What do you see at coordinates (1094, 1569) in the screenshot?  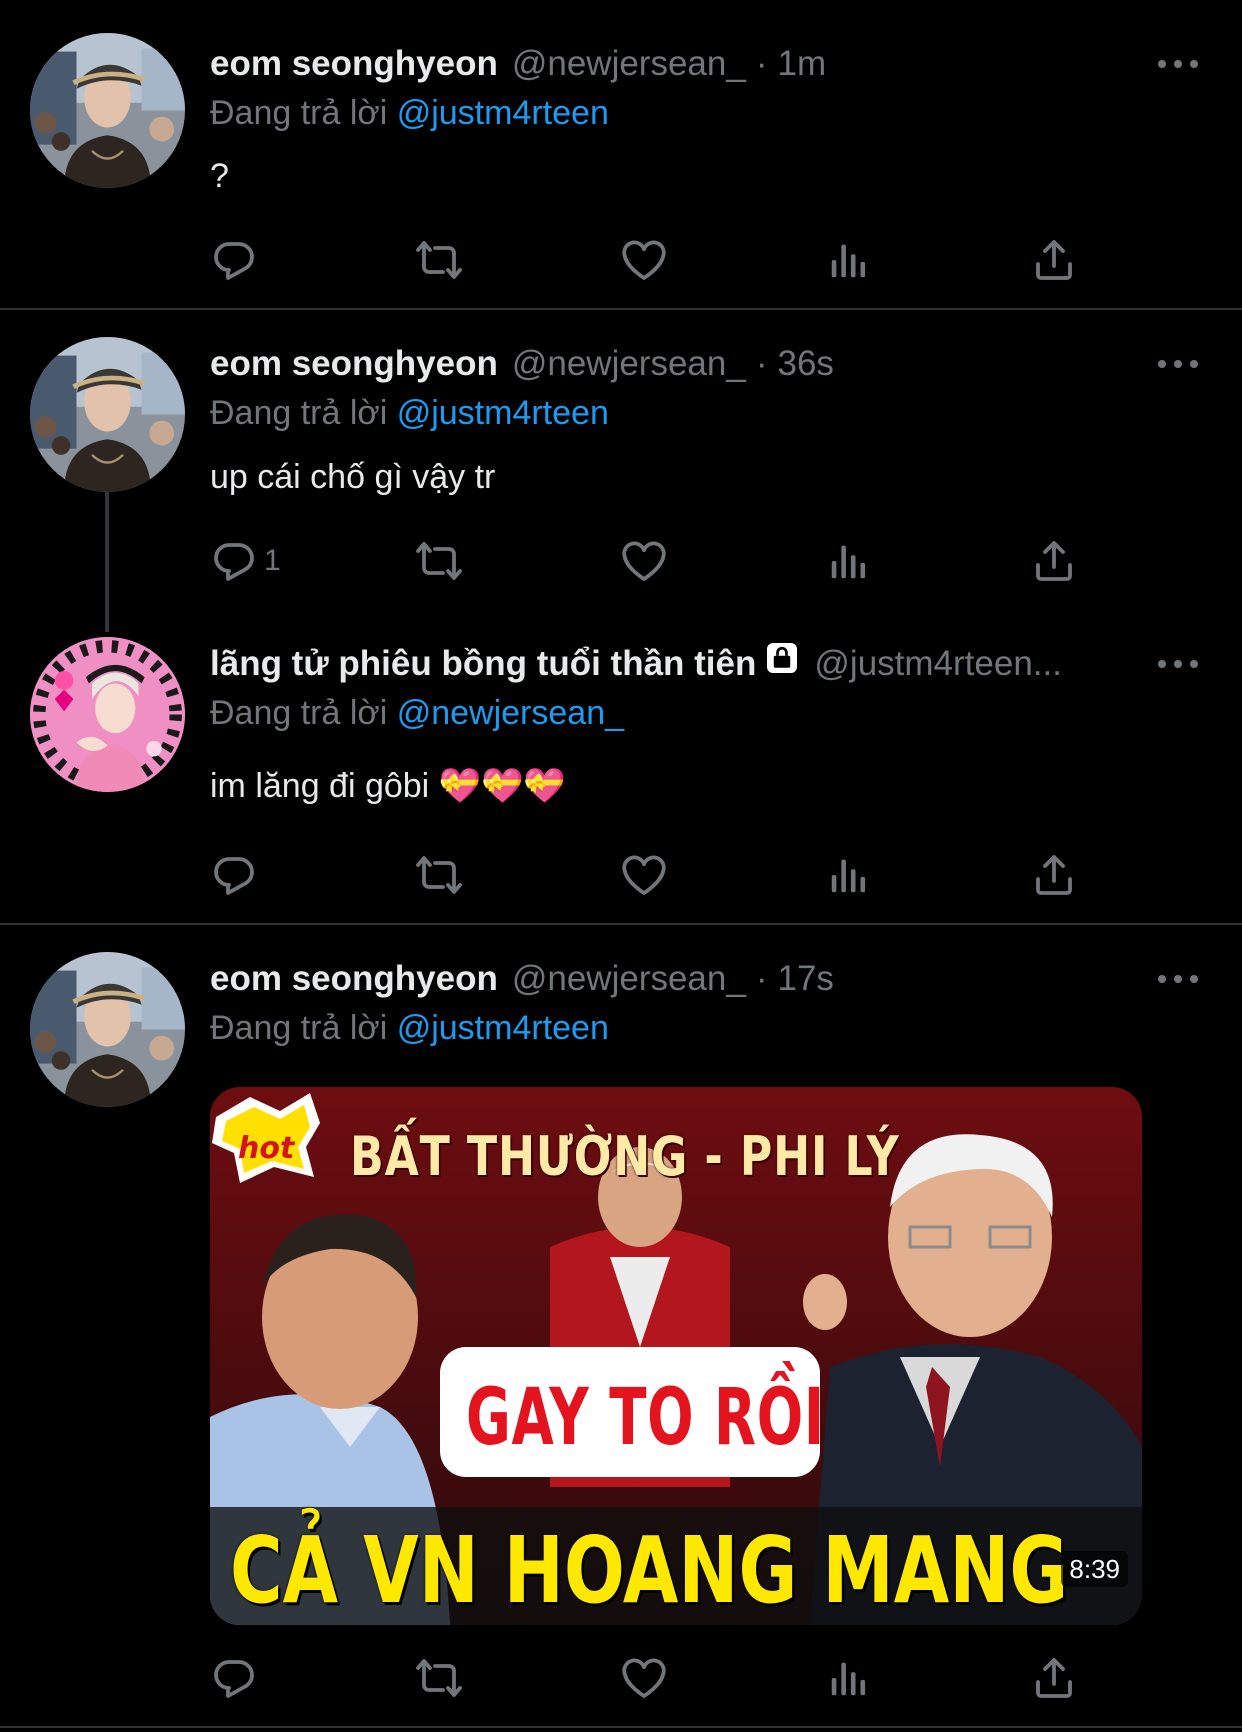 I see `video-duration: 8:39` at bounding box center [1094, 1569].